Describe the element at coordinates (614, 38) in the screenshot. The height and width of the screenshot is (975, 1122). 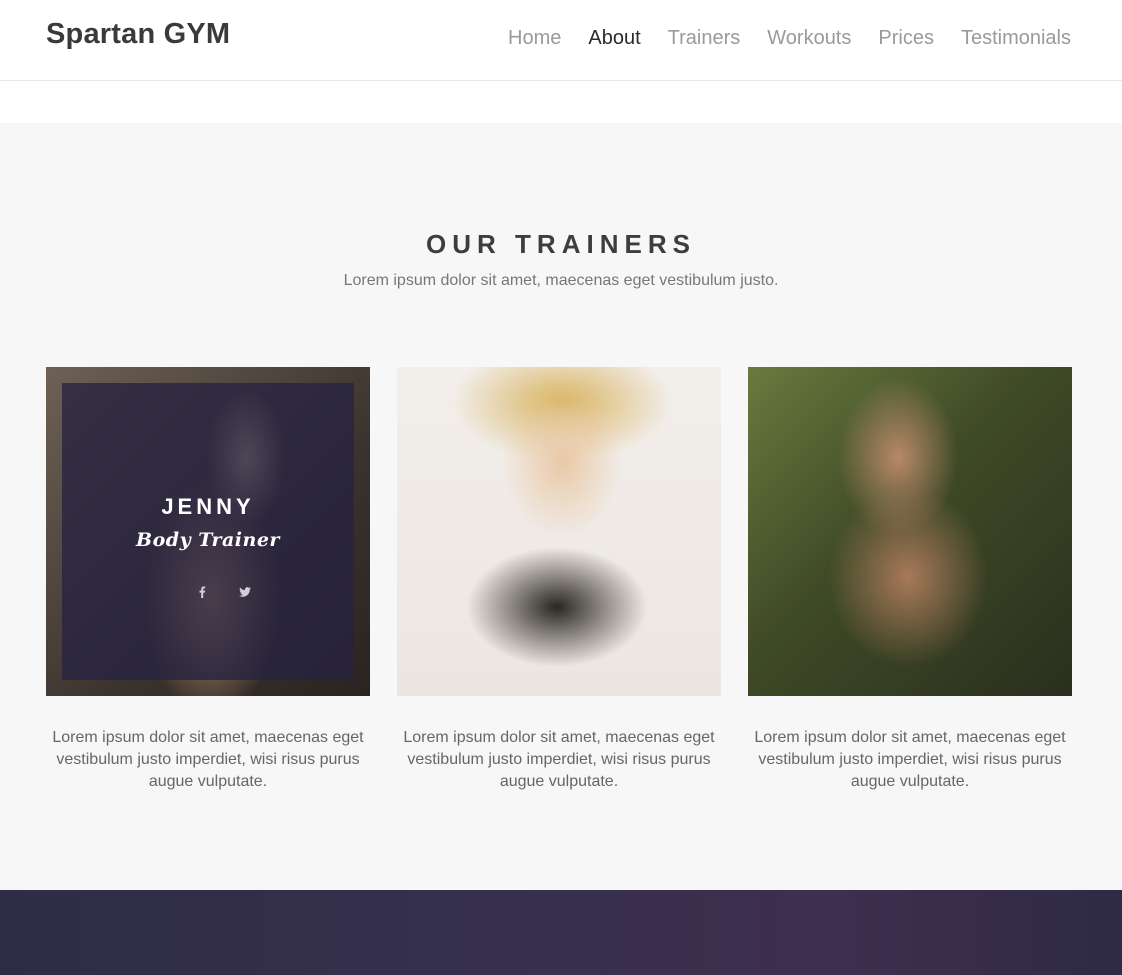
I see `nav-about: About` at that location.